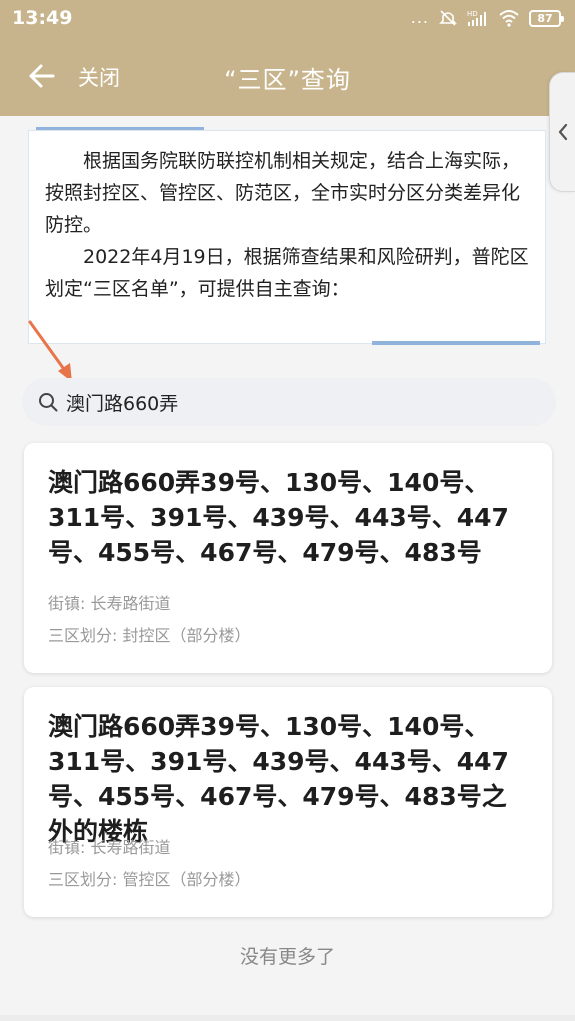  I want to click on notice-accent-bottom, so click(456, 343).